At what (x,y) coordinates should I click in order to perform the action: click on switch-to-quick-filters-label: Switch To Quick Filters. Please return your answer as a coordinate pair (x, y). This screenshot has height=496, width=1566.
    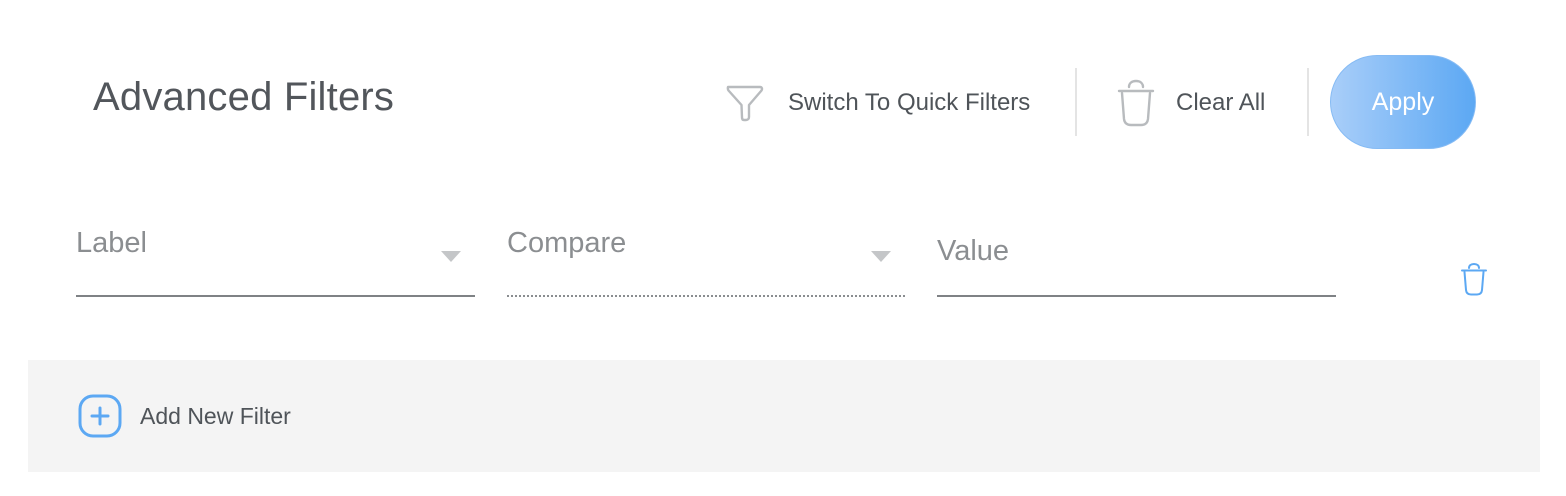
    Looking at the image, I should click on (909, 102).